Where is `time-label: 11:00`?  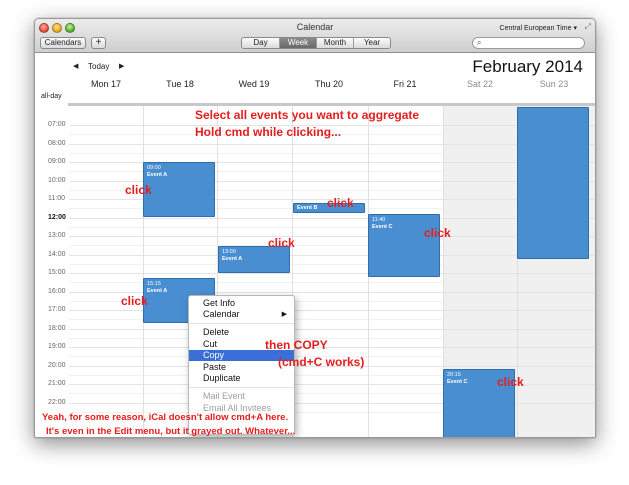 time-label: 11:00 is located at coordinates (56, 198).